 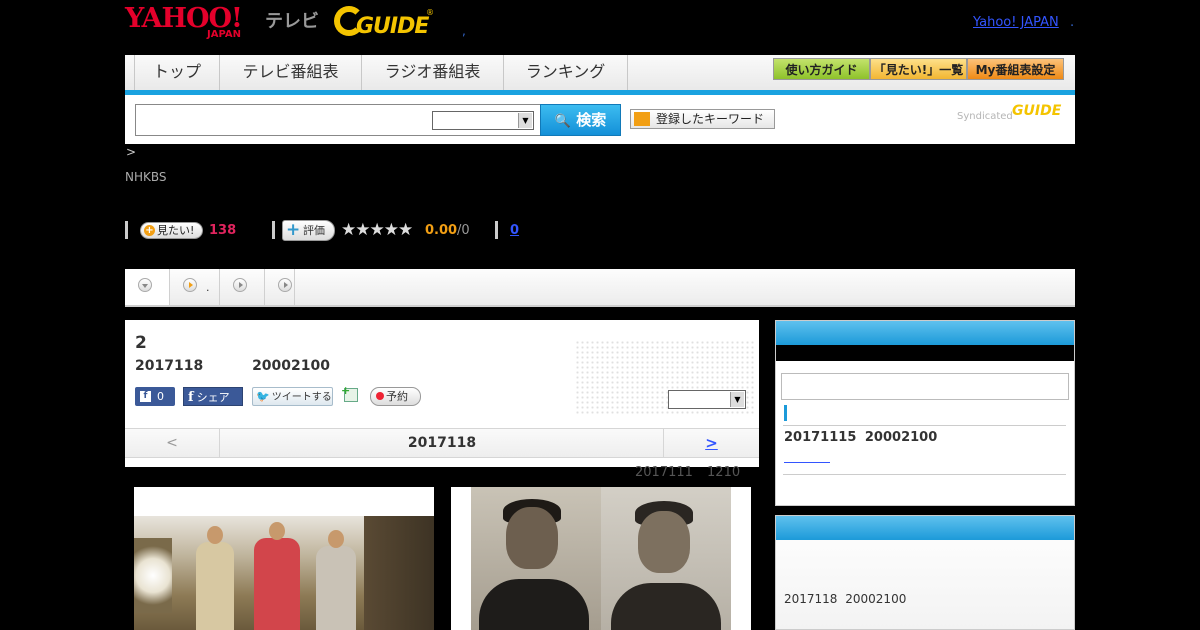 I want to click on studio-scene-image, so click(x=284, y=573).